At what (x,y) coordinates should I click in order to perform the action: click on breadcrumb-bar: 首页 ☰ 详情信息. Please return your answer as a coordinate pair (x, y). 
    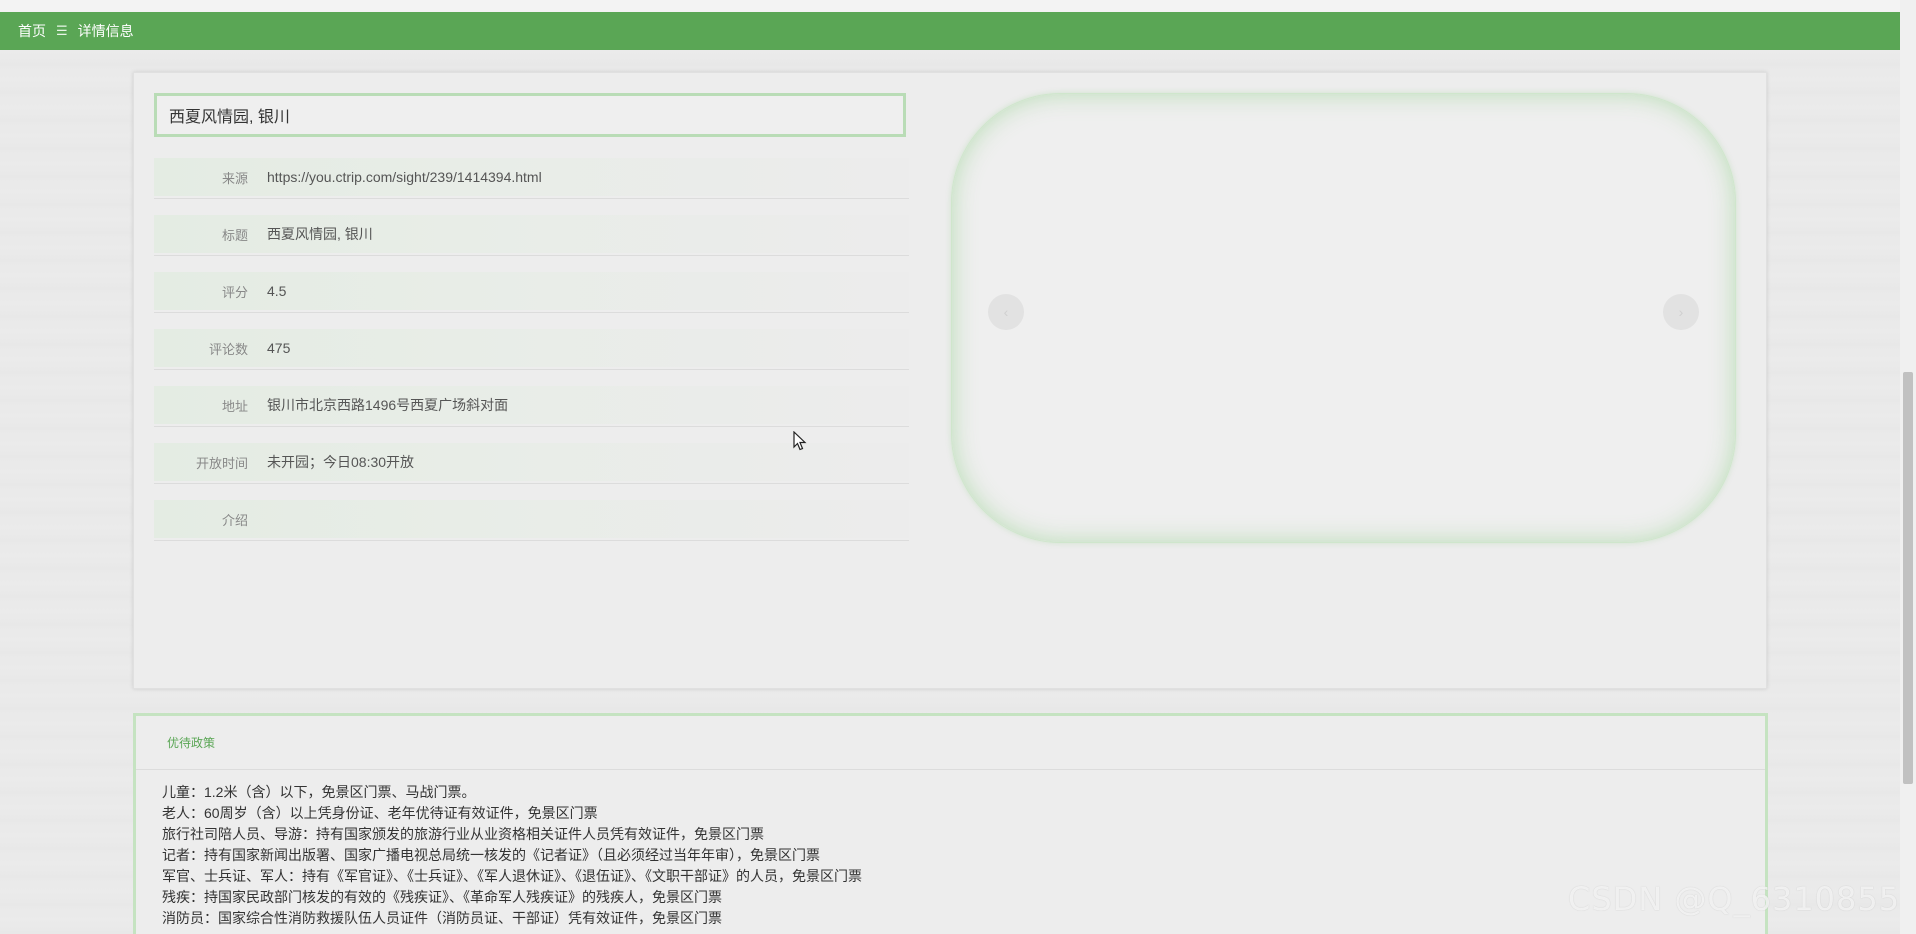
    Looking at the image, I should click on (950, 31).